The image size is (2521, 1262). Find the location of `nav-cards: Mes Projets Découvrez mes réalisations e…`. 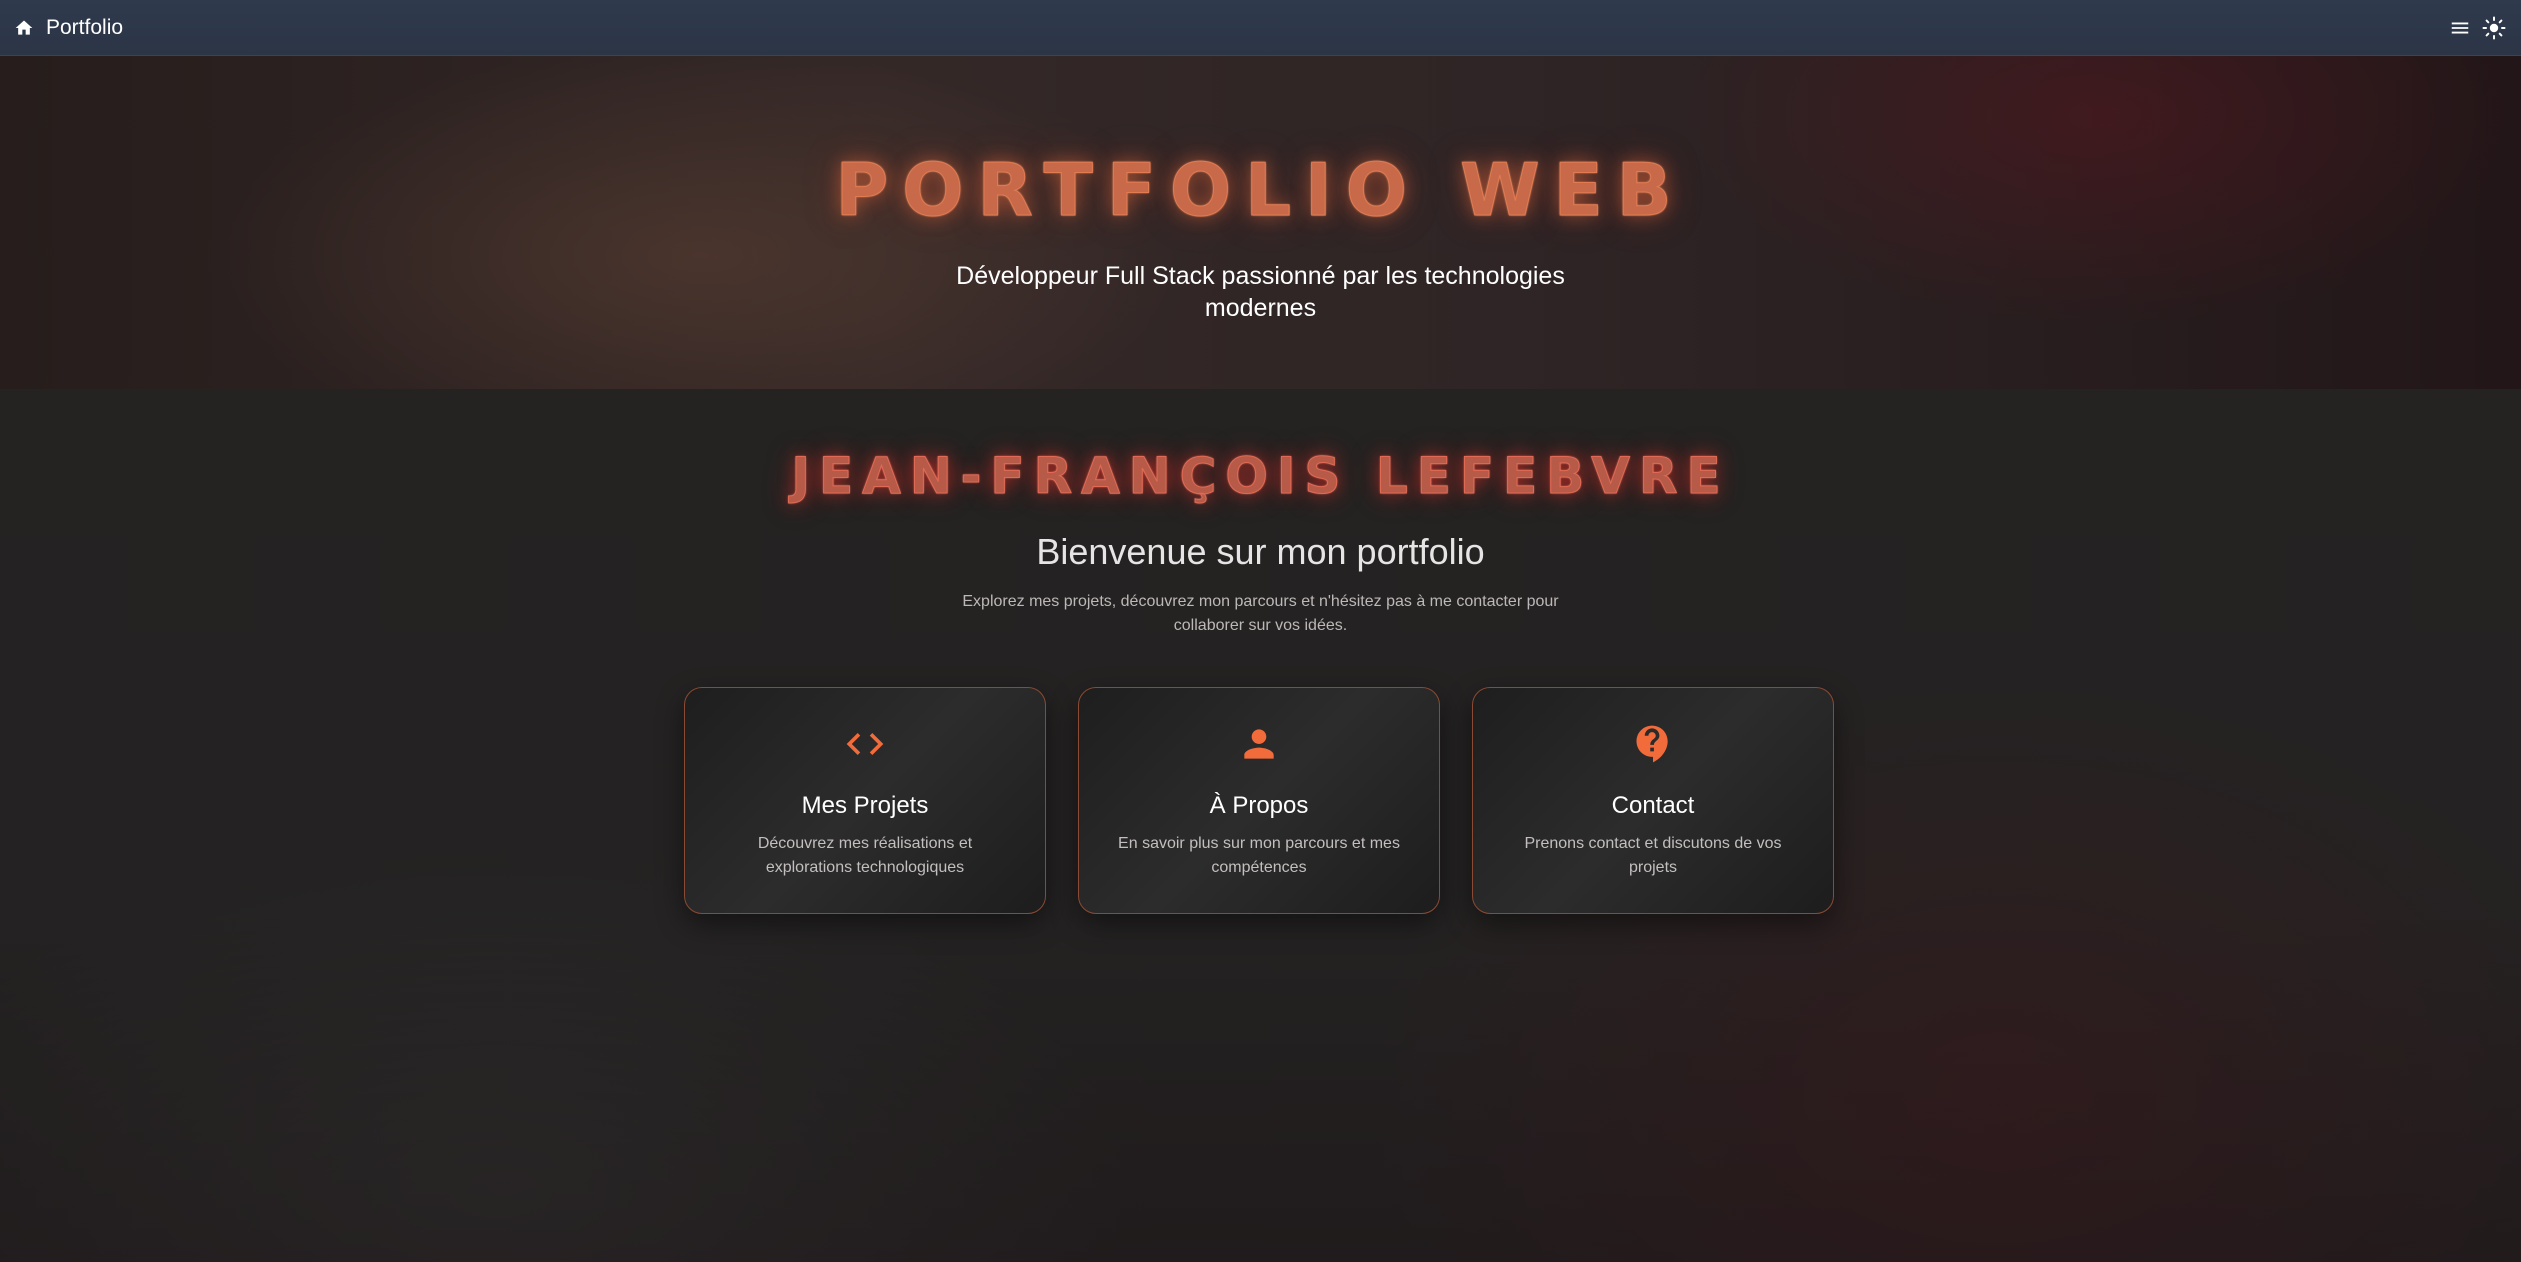

nav-cards: Mes Projets Découvrez mes réalisations e… is located at coordinates (1259, 800).